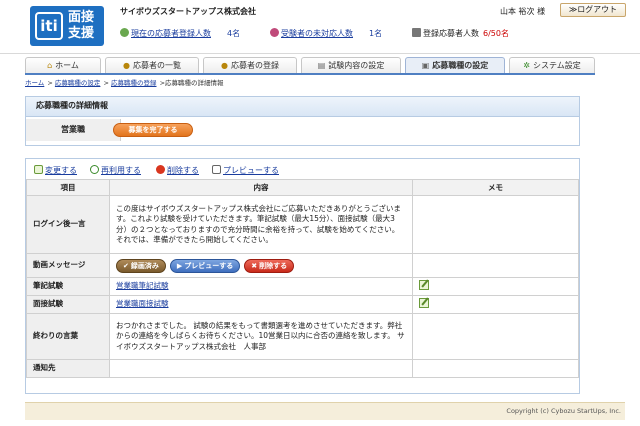 The height and width of the screenshot is (426, 640). What do you see at coordinates (38, 169) in the screenshot?
I see `edit-icon` at bounding box center [38, 169].